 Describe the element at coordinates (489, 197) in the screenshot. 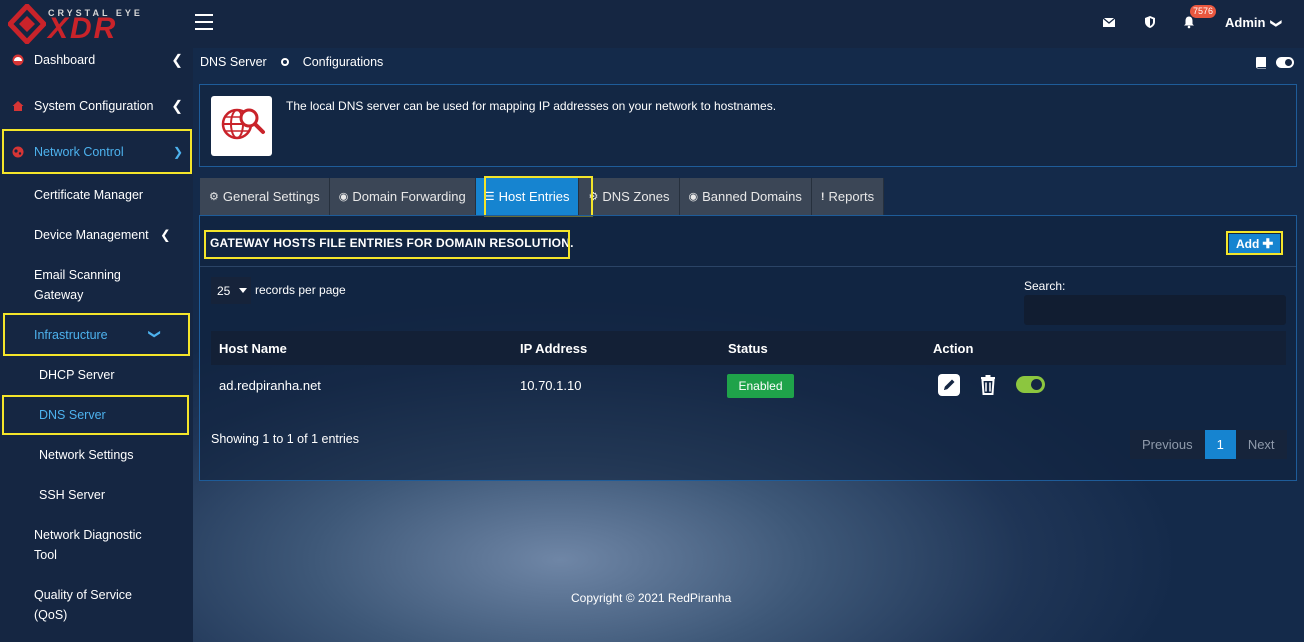

I see `list-icon: ☰` at that location.